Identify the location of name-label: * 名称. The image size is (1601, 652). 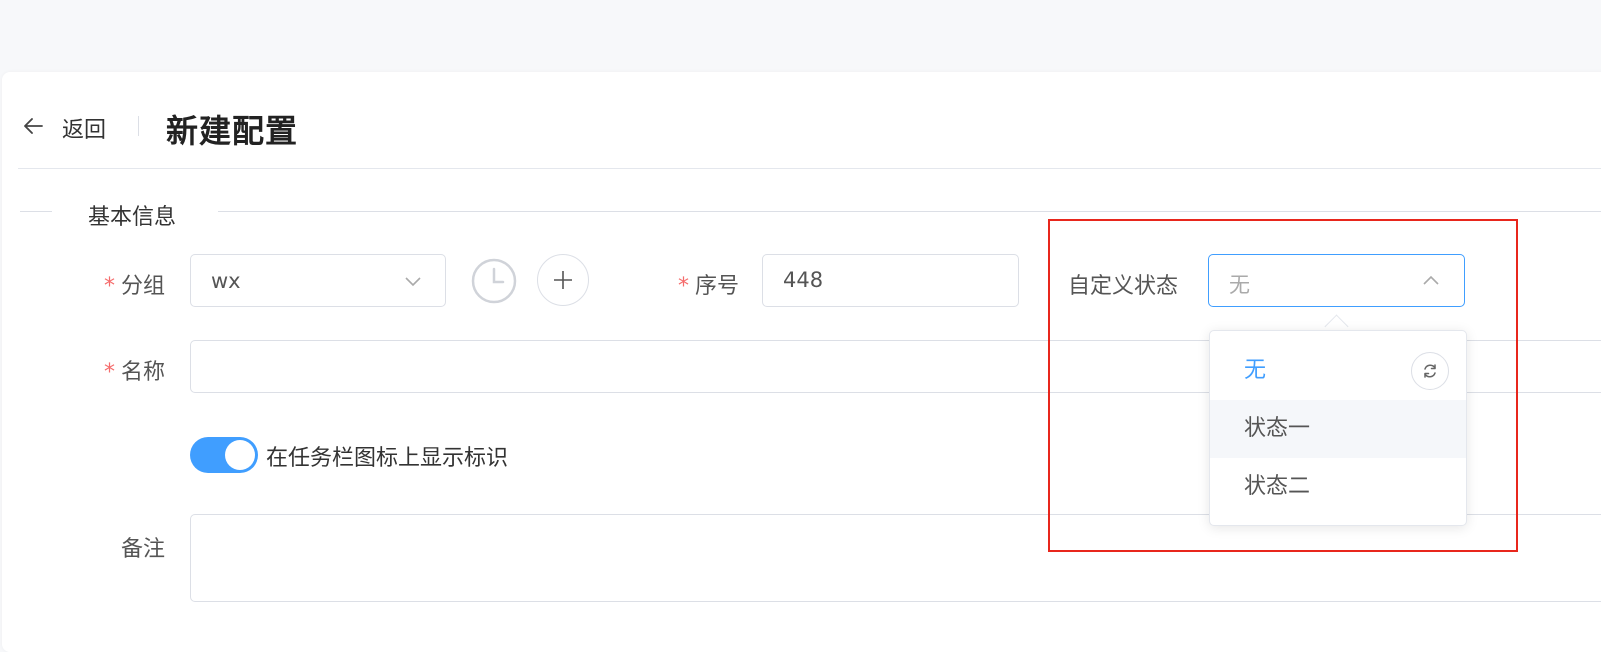
(135, 372).